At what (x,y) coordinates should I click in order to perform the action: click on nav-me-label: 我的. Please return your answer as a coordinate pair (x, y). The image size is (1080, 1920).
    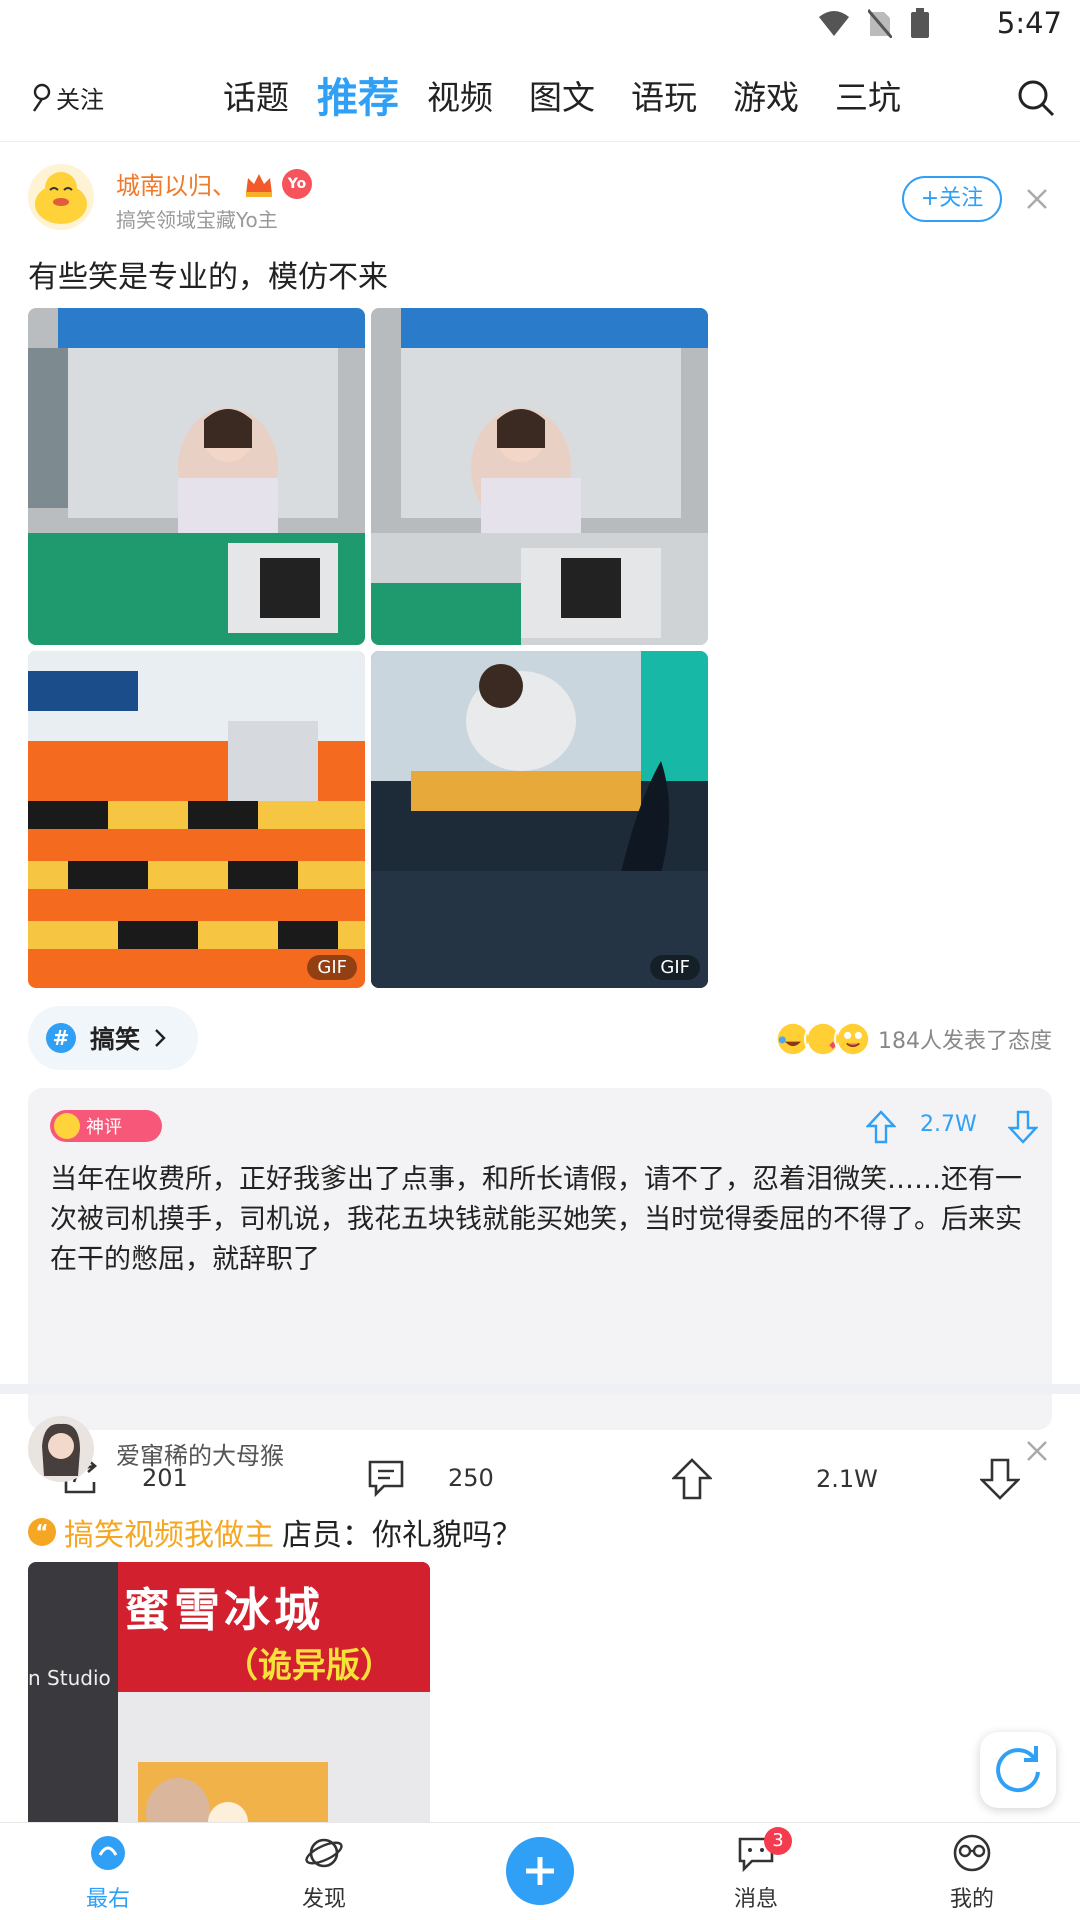
    Looking at the image, I should click on (971, 1899).